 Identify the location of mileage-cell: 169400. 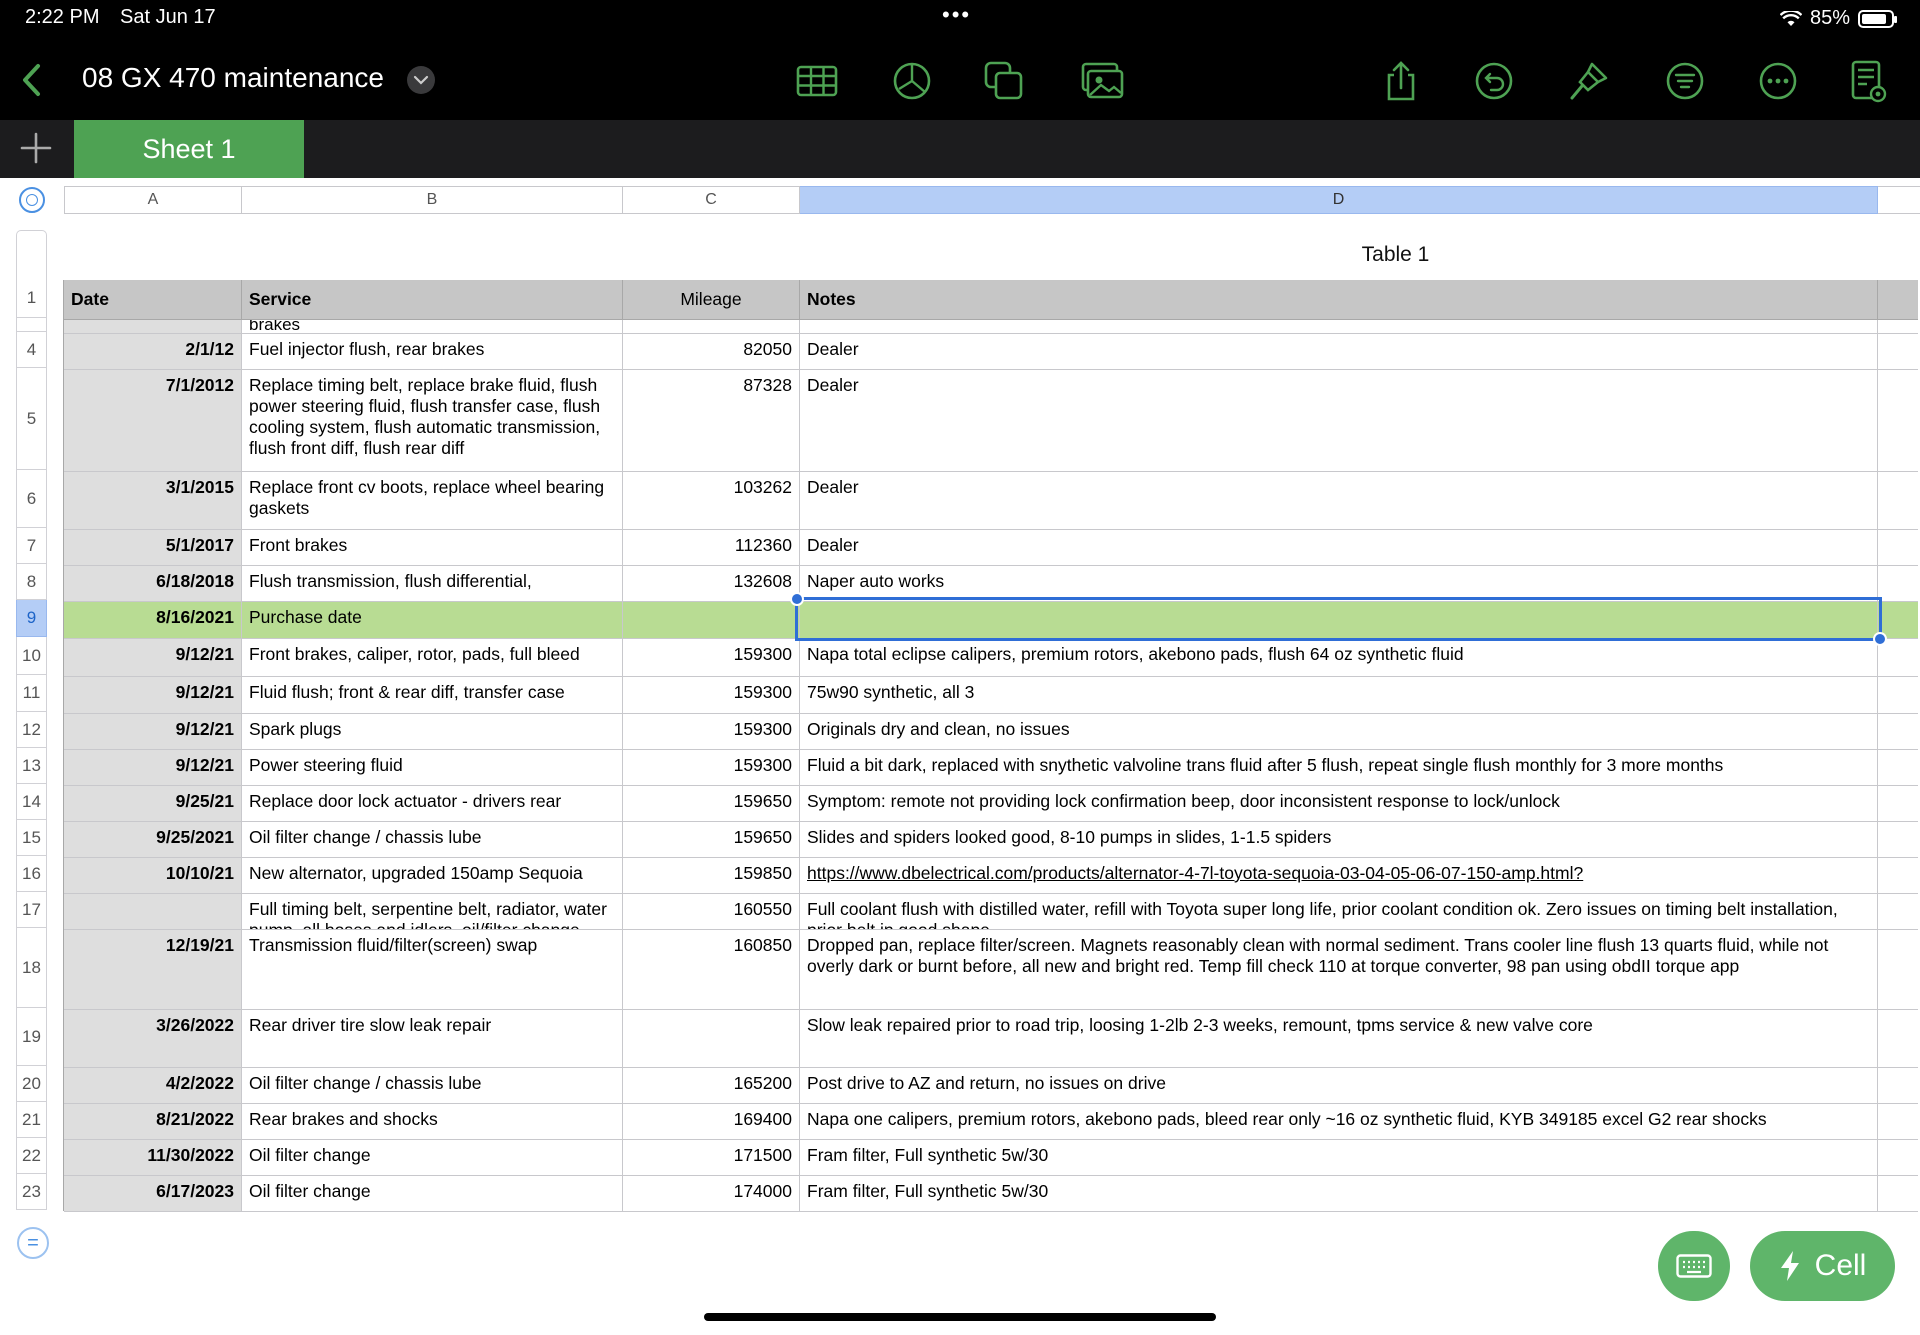
(711, 1122).